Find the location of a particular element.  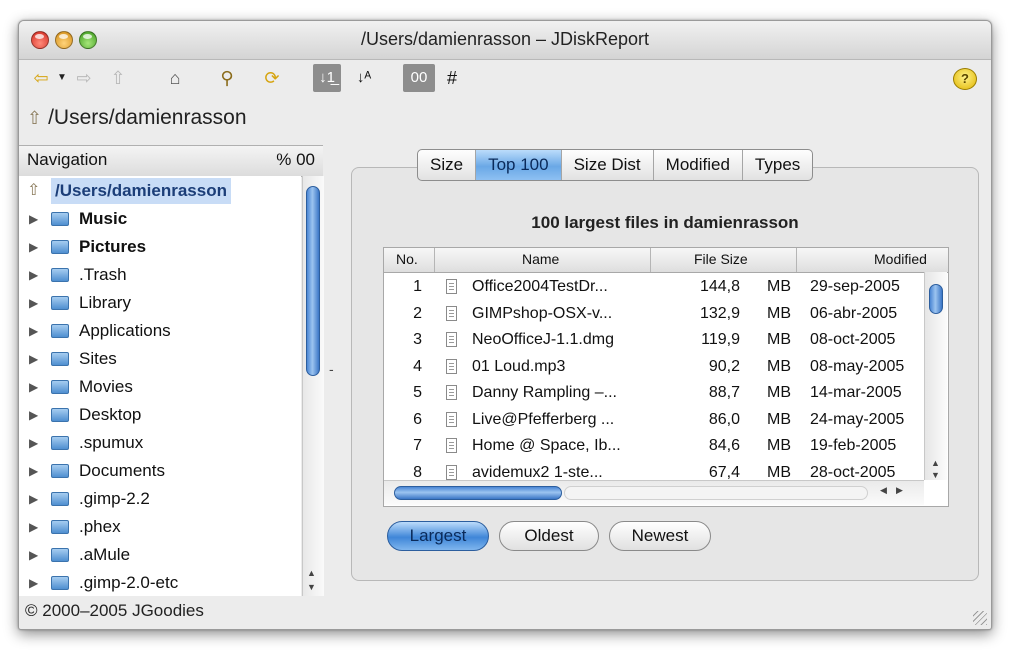

tree-item: ▶ .gimp-2.2 is located at coordinates (160, 499).